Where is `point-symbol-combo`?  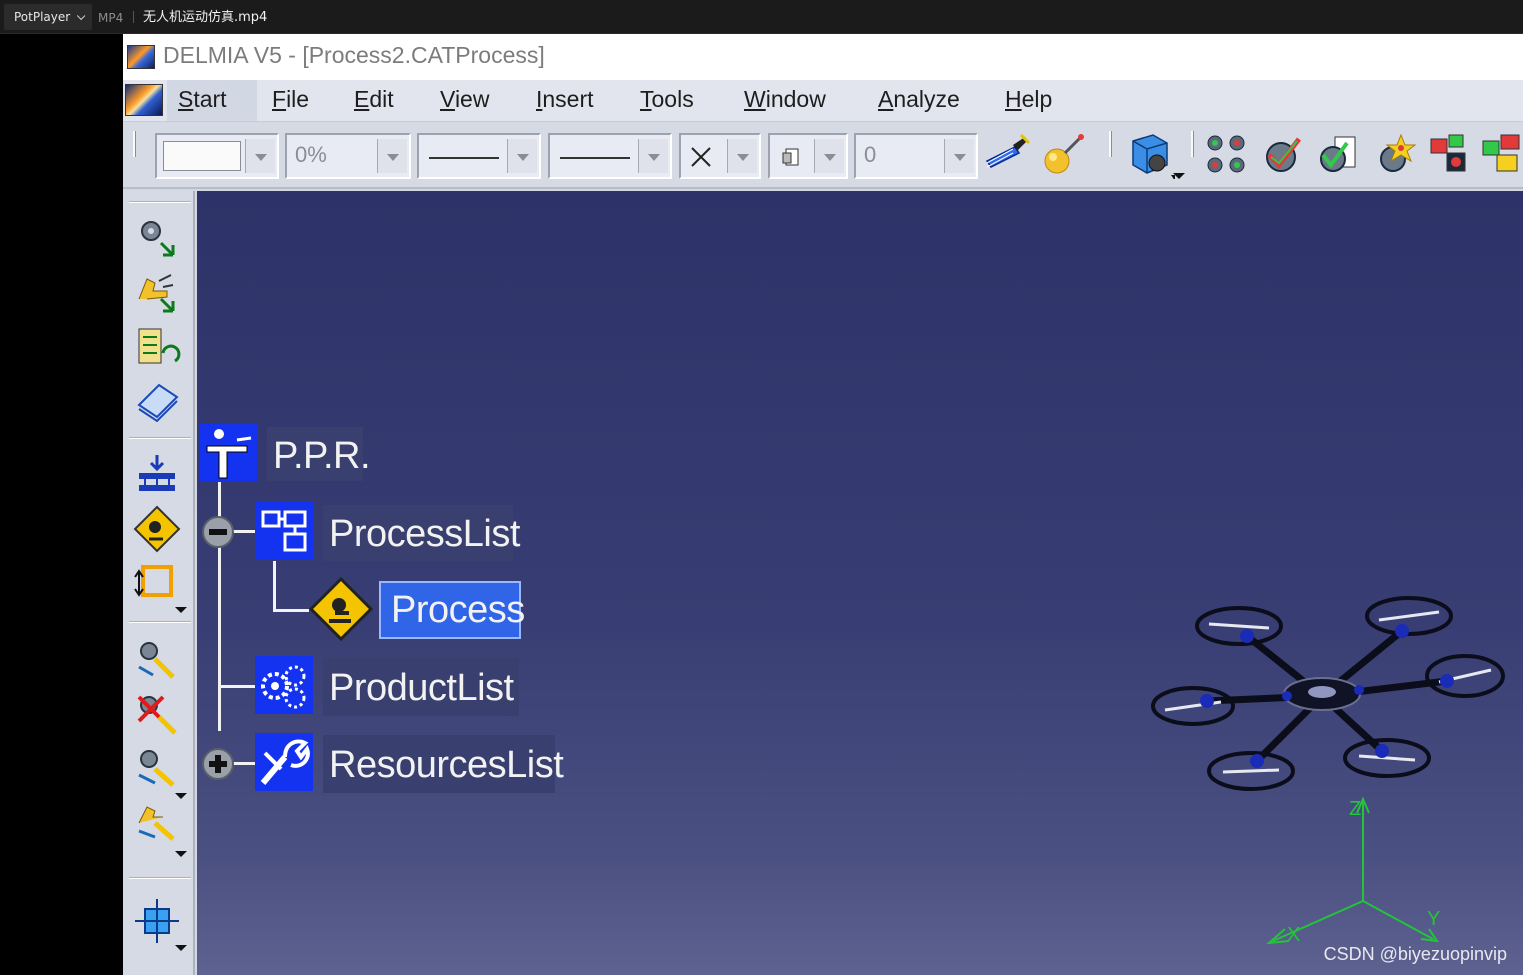 point-symbol-combo is located at coordinates (720, 156).